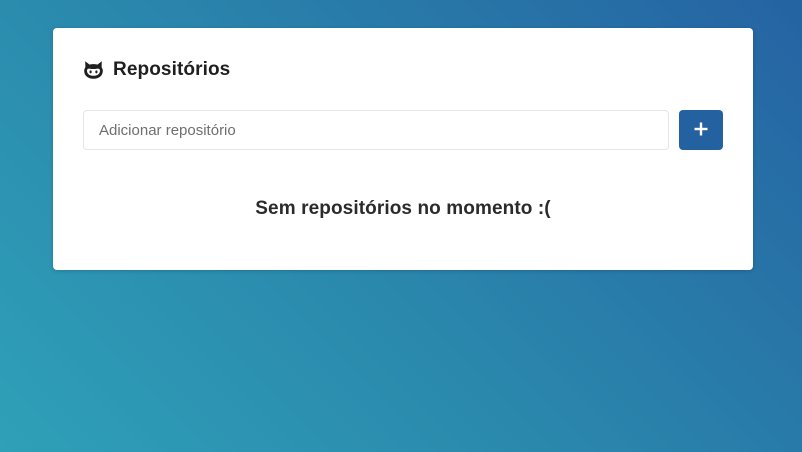 This screenshot has height=452, width=802. What do you see at coordinates (93, 70) in the screenshot?
I see `github-icon` at bounding box center [93, 70].